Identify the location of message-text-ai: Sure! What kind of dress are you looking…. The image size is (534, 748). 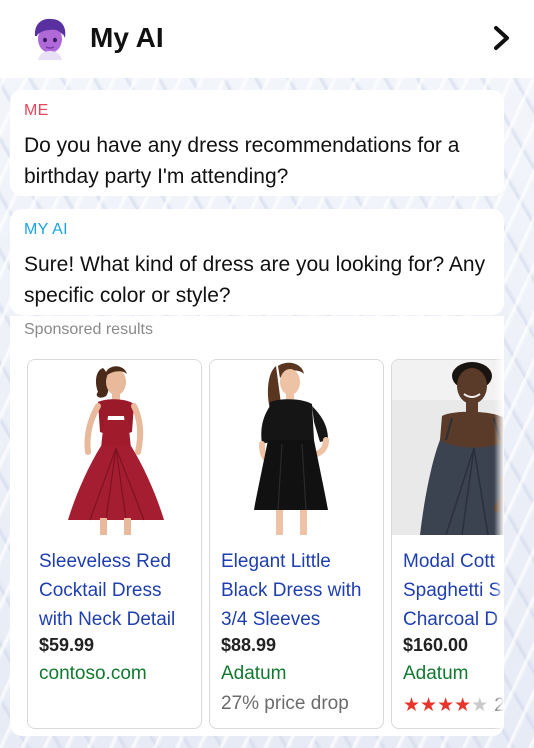
(255, 280).